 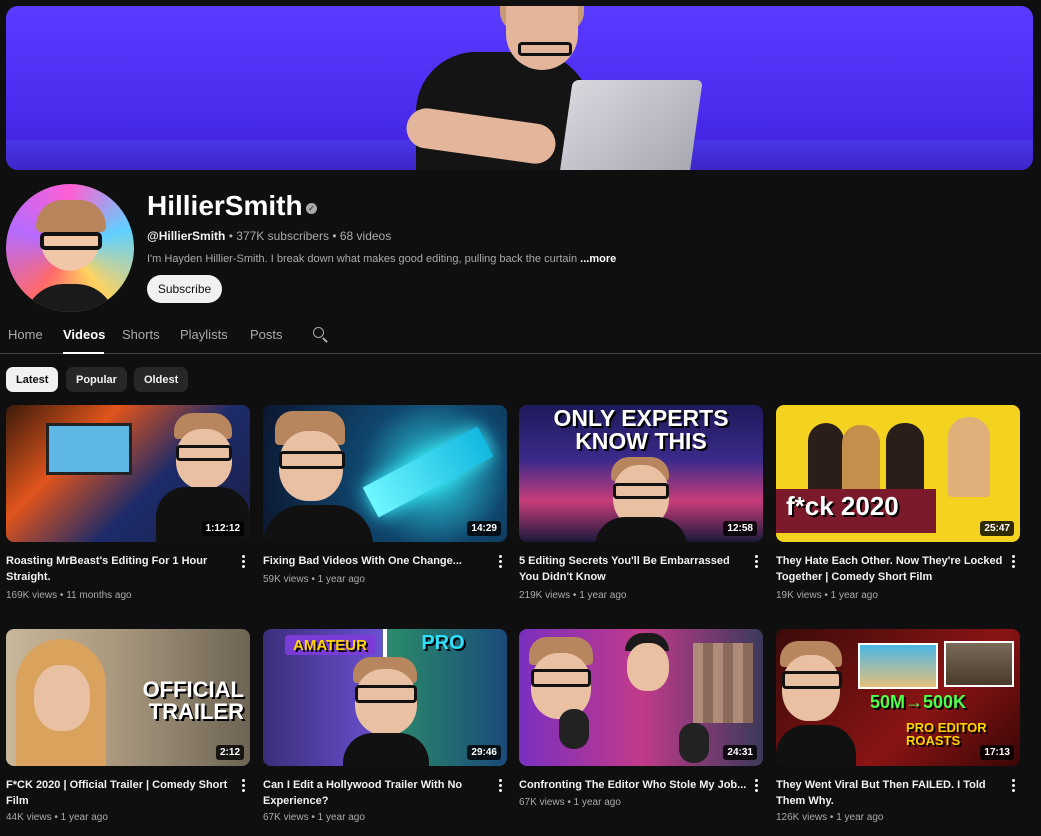 What do you see at coordinates (96, 379) in the screenshot?
I see `chip-popular: Popular` at bounding box center [96, 379].